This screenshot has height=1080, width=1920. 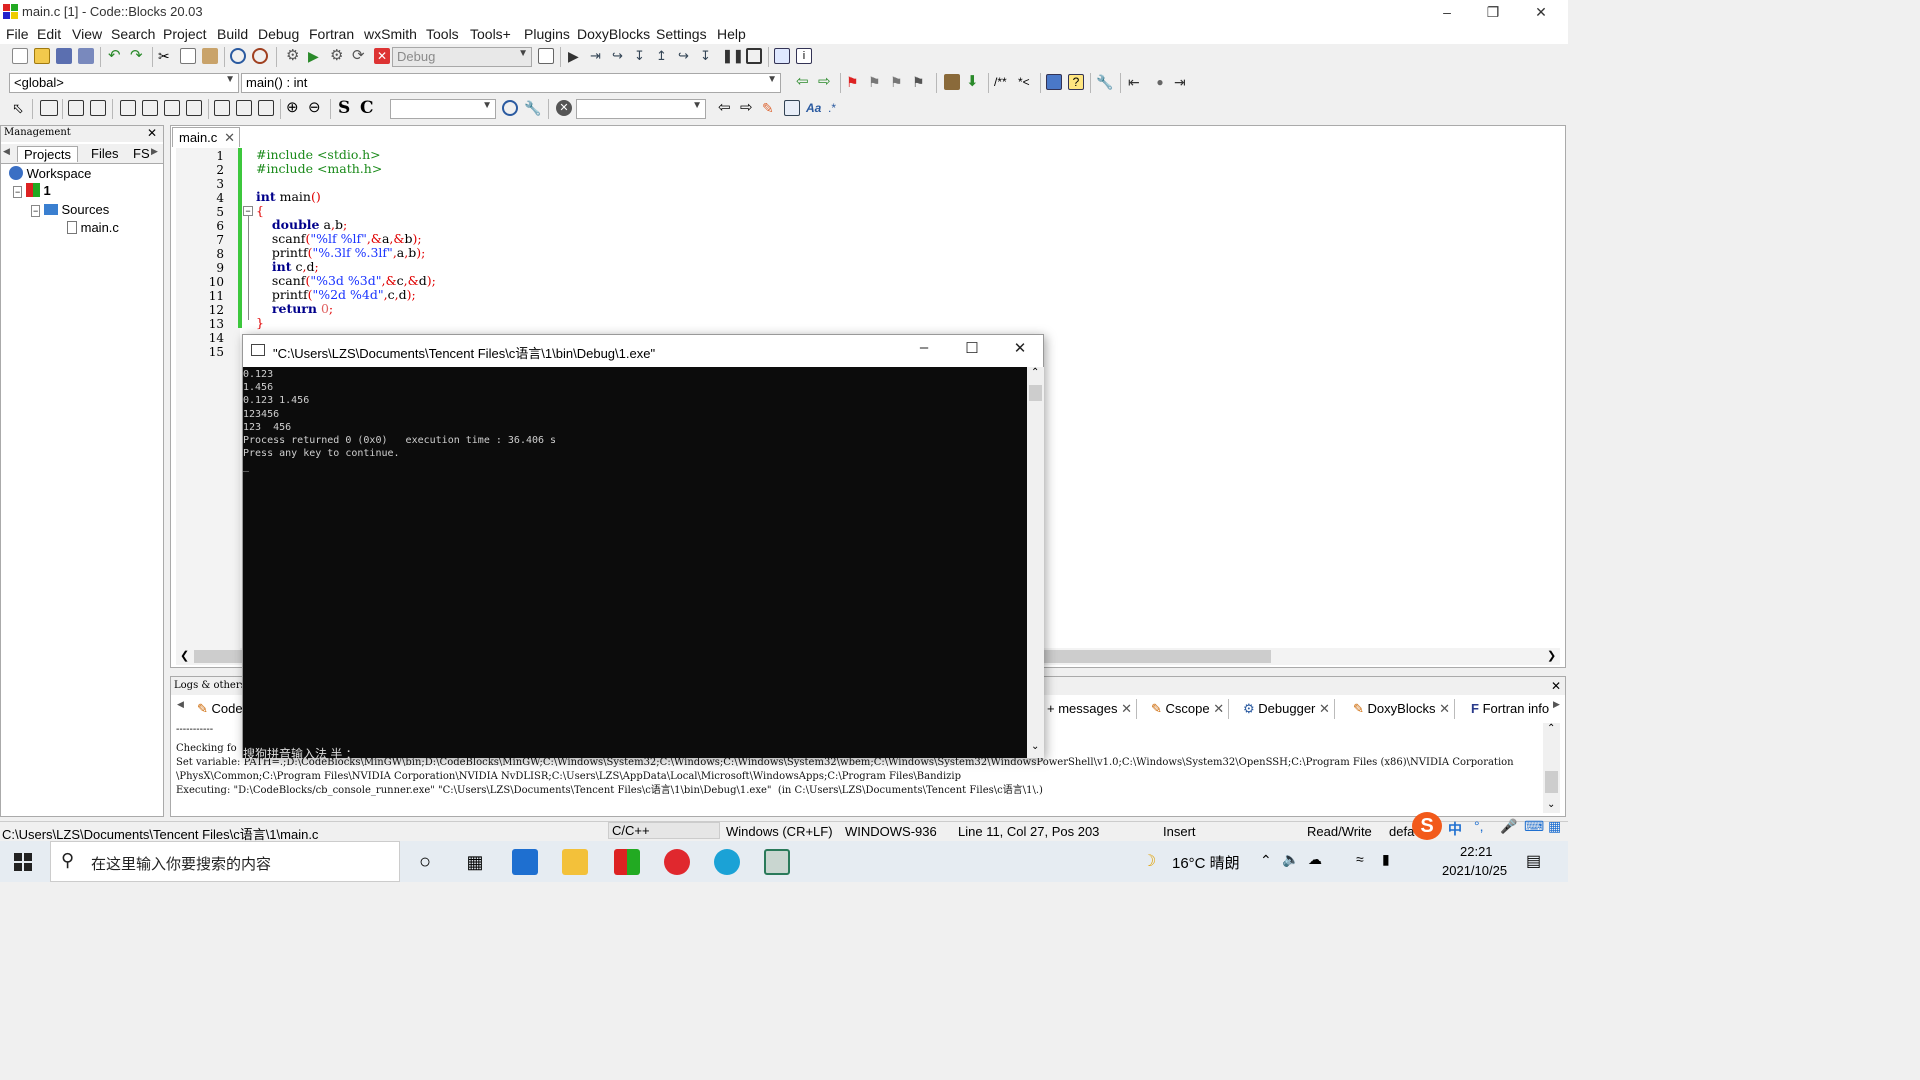 I want to click on collapse-icon: −, so click(x=18, y=192).